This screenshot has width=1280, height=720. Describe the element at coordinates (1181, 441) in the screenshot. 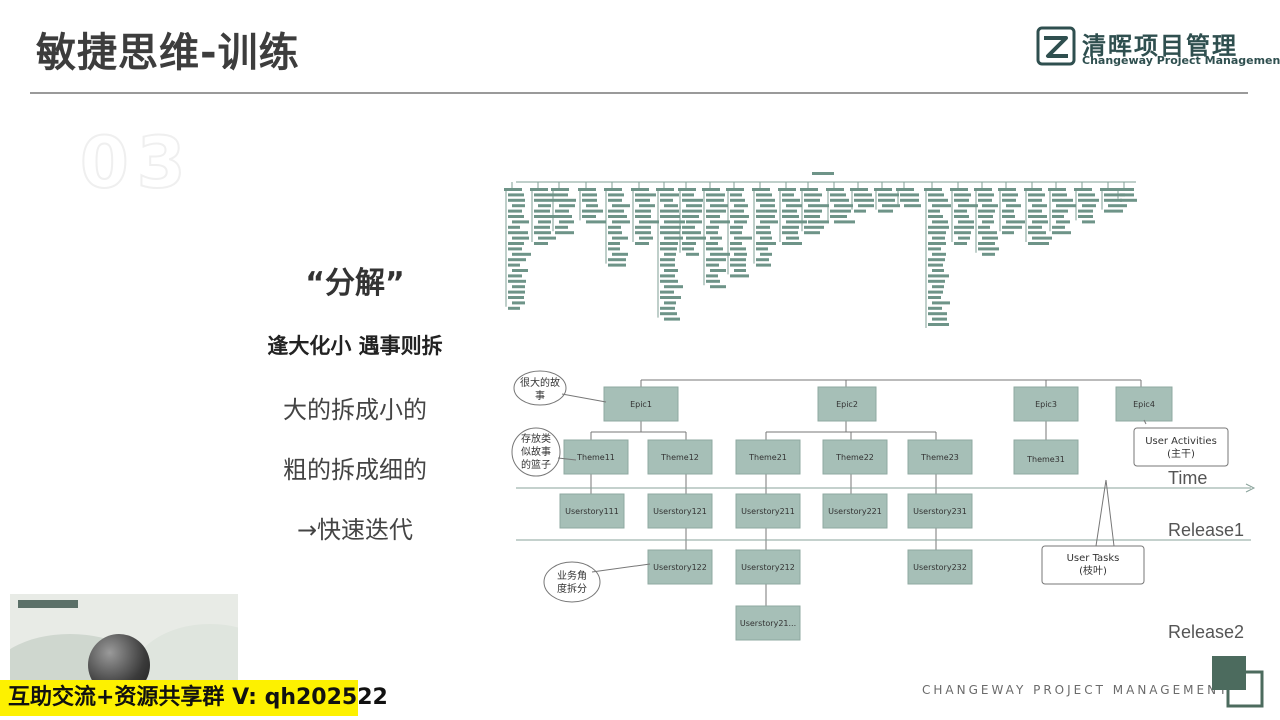

I see `svg-text: User Activities` at that location.